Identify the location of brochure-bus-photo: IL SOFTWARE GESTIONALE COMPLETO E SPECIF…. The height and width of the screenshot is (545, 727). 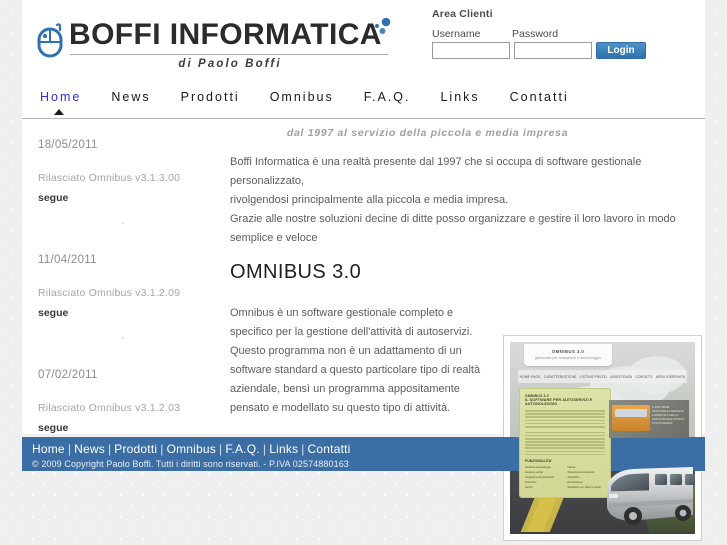
(649, 419).